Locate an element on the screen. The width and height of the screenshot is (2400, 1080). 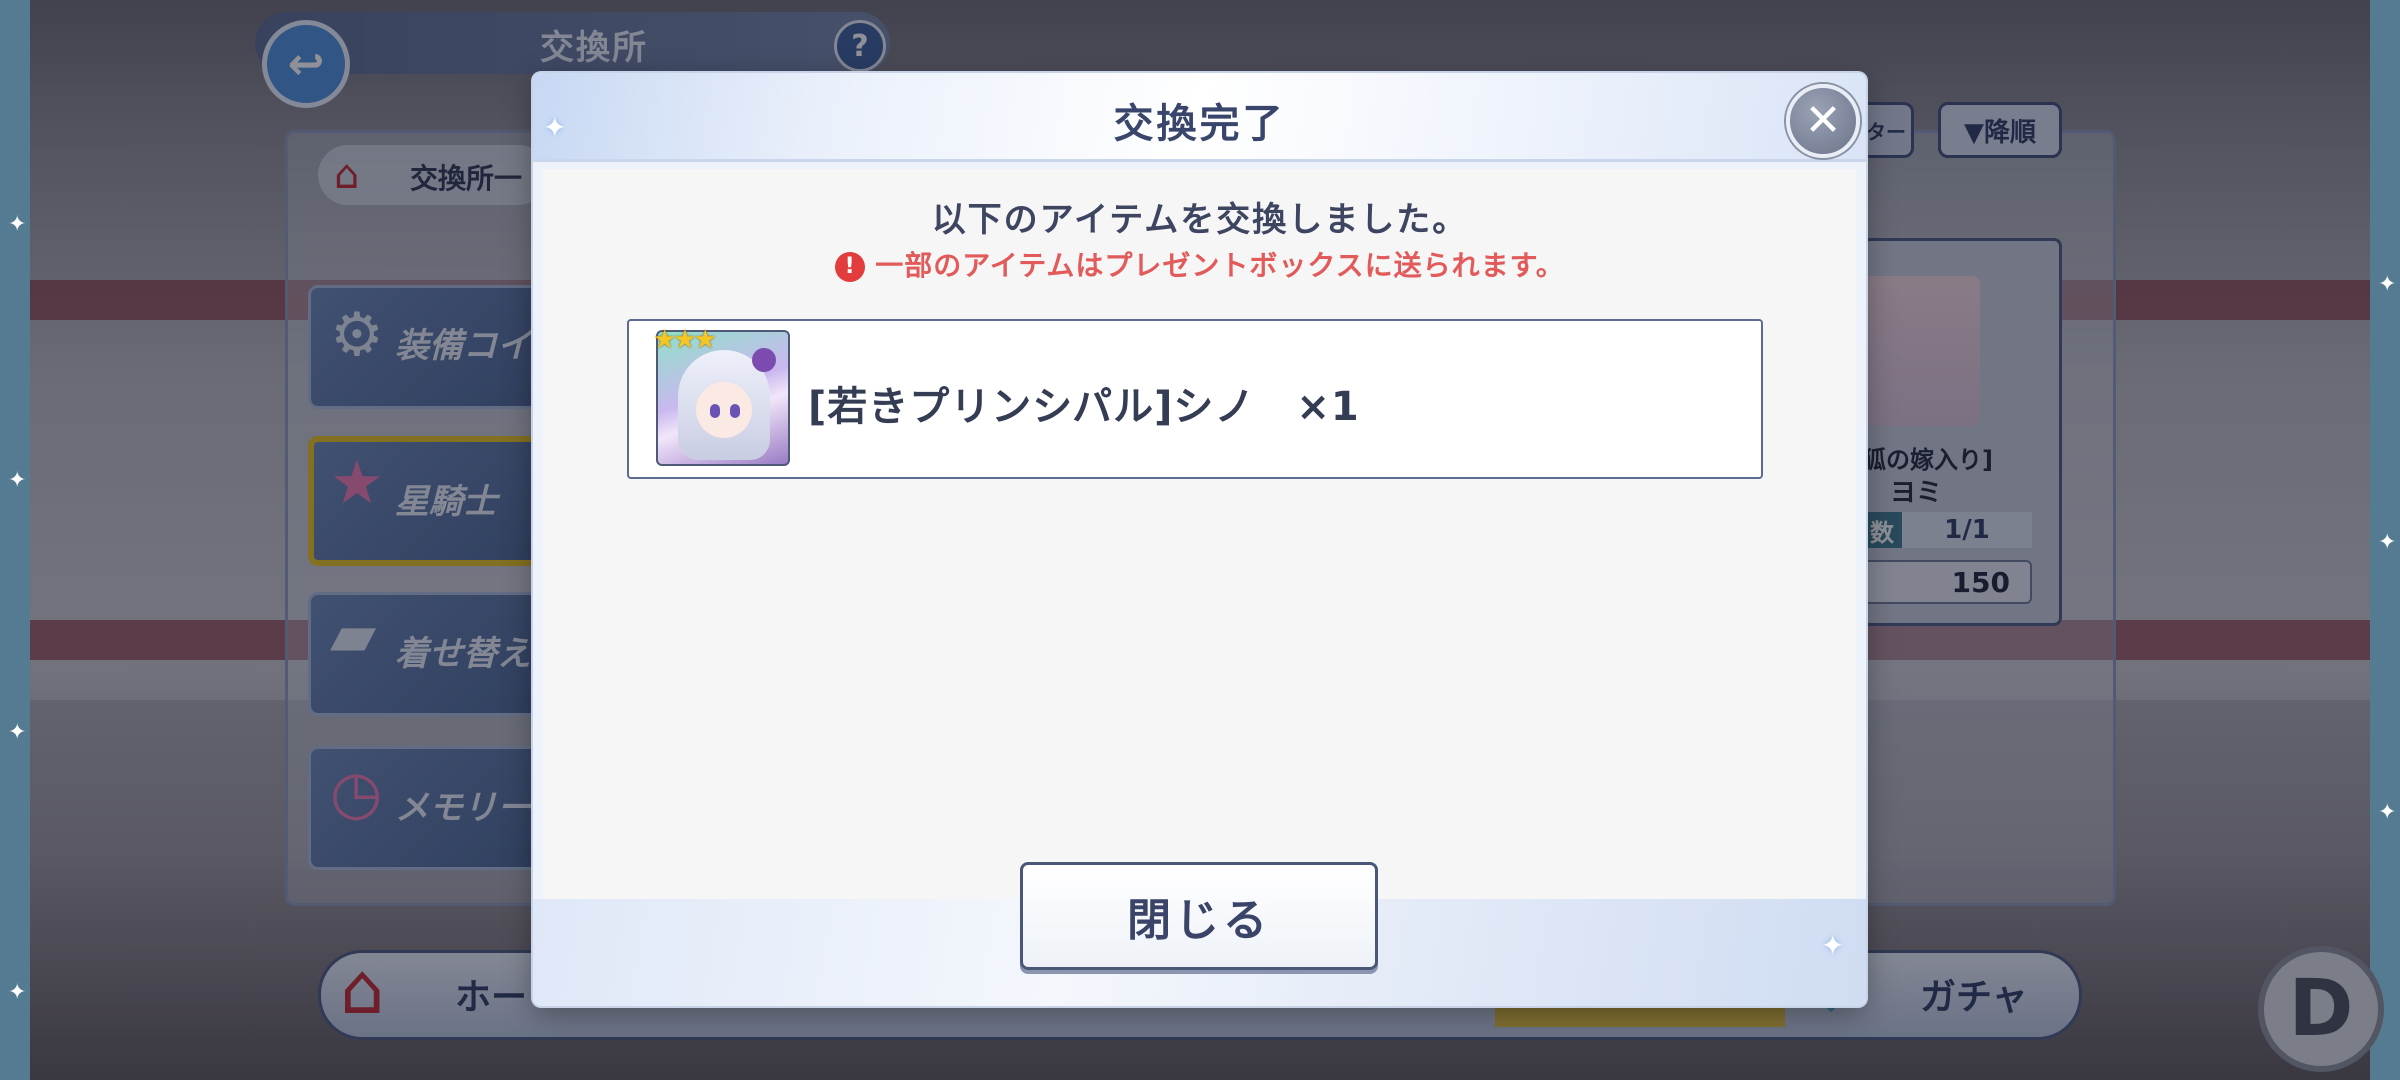
dialog-message: 以下のアイテムを交換しました。 is located at coordinates (1200, 220).